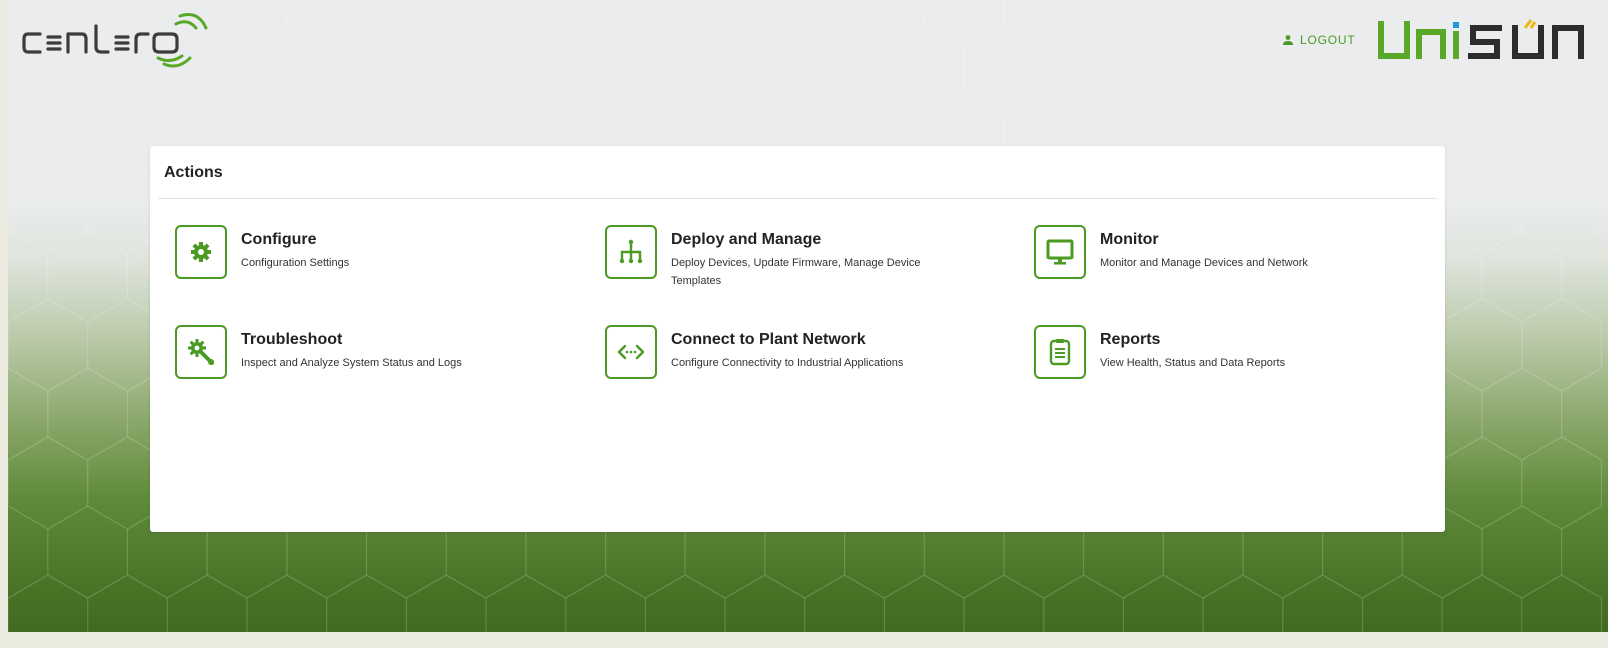 Image resolution: width=1608 pixels, height=648 pixels. I want to click on action-title: Connect to Plant Network, so click(768, 339).